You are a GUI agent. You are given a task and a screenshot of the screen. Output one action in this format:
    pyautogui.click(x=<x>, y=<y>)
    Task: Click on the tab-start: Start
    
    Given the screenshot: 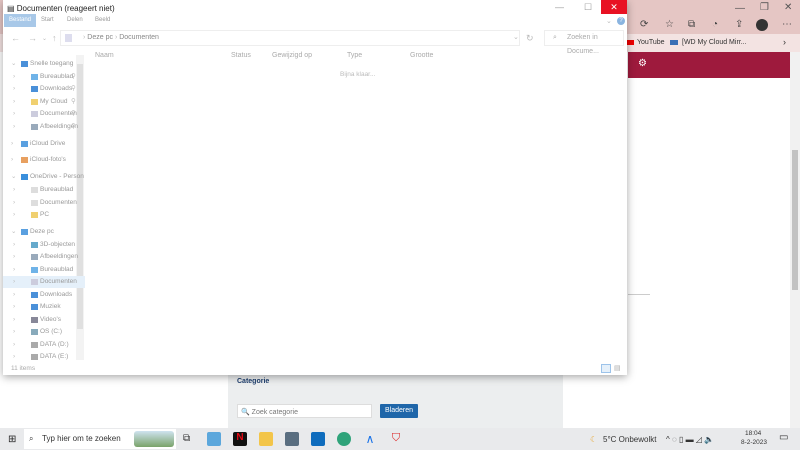 What is the action you would take?
    pyautogui.click(x=47, y=20)
    